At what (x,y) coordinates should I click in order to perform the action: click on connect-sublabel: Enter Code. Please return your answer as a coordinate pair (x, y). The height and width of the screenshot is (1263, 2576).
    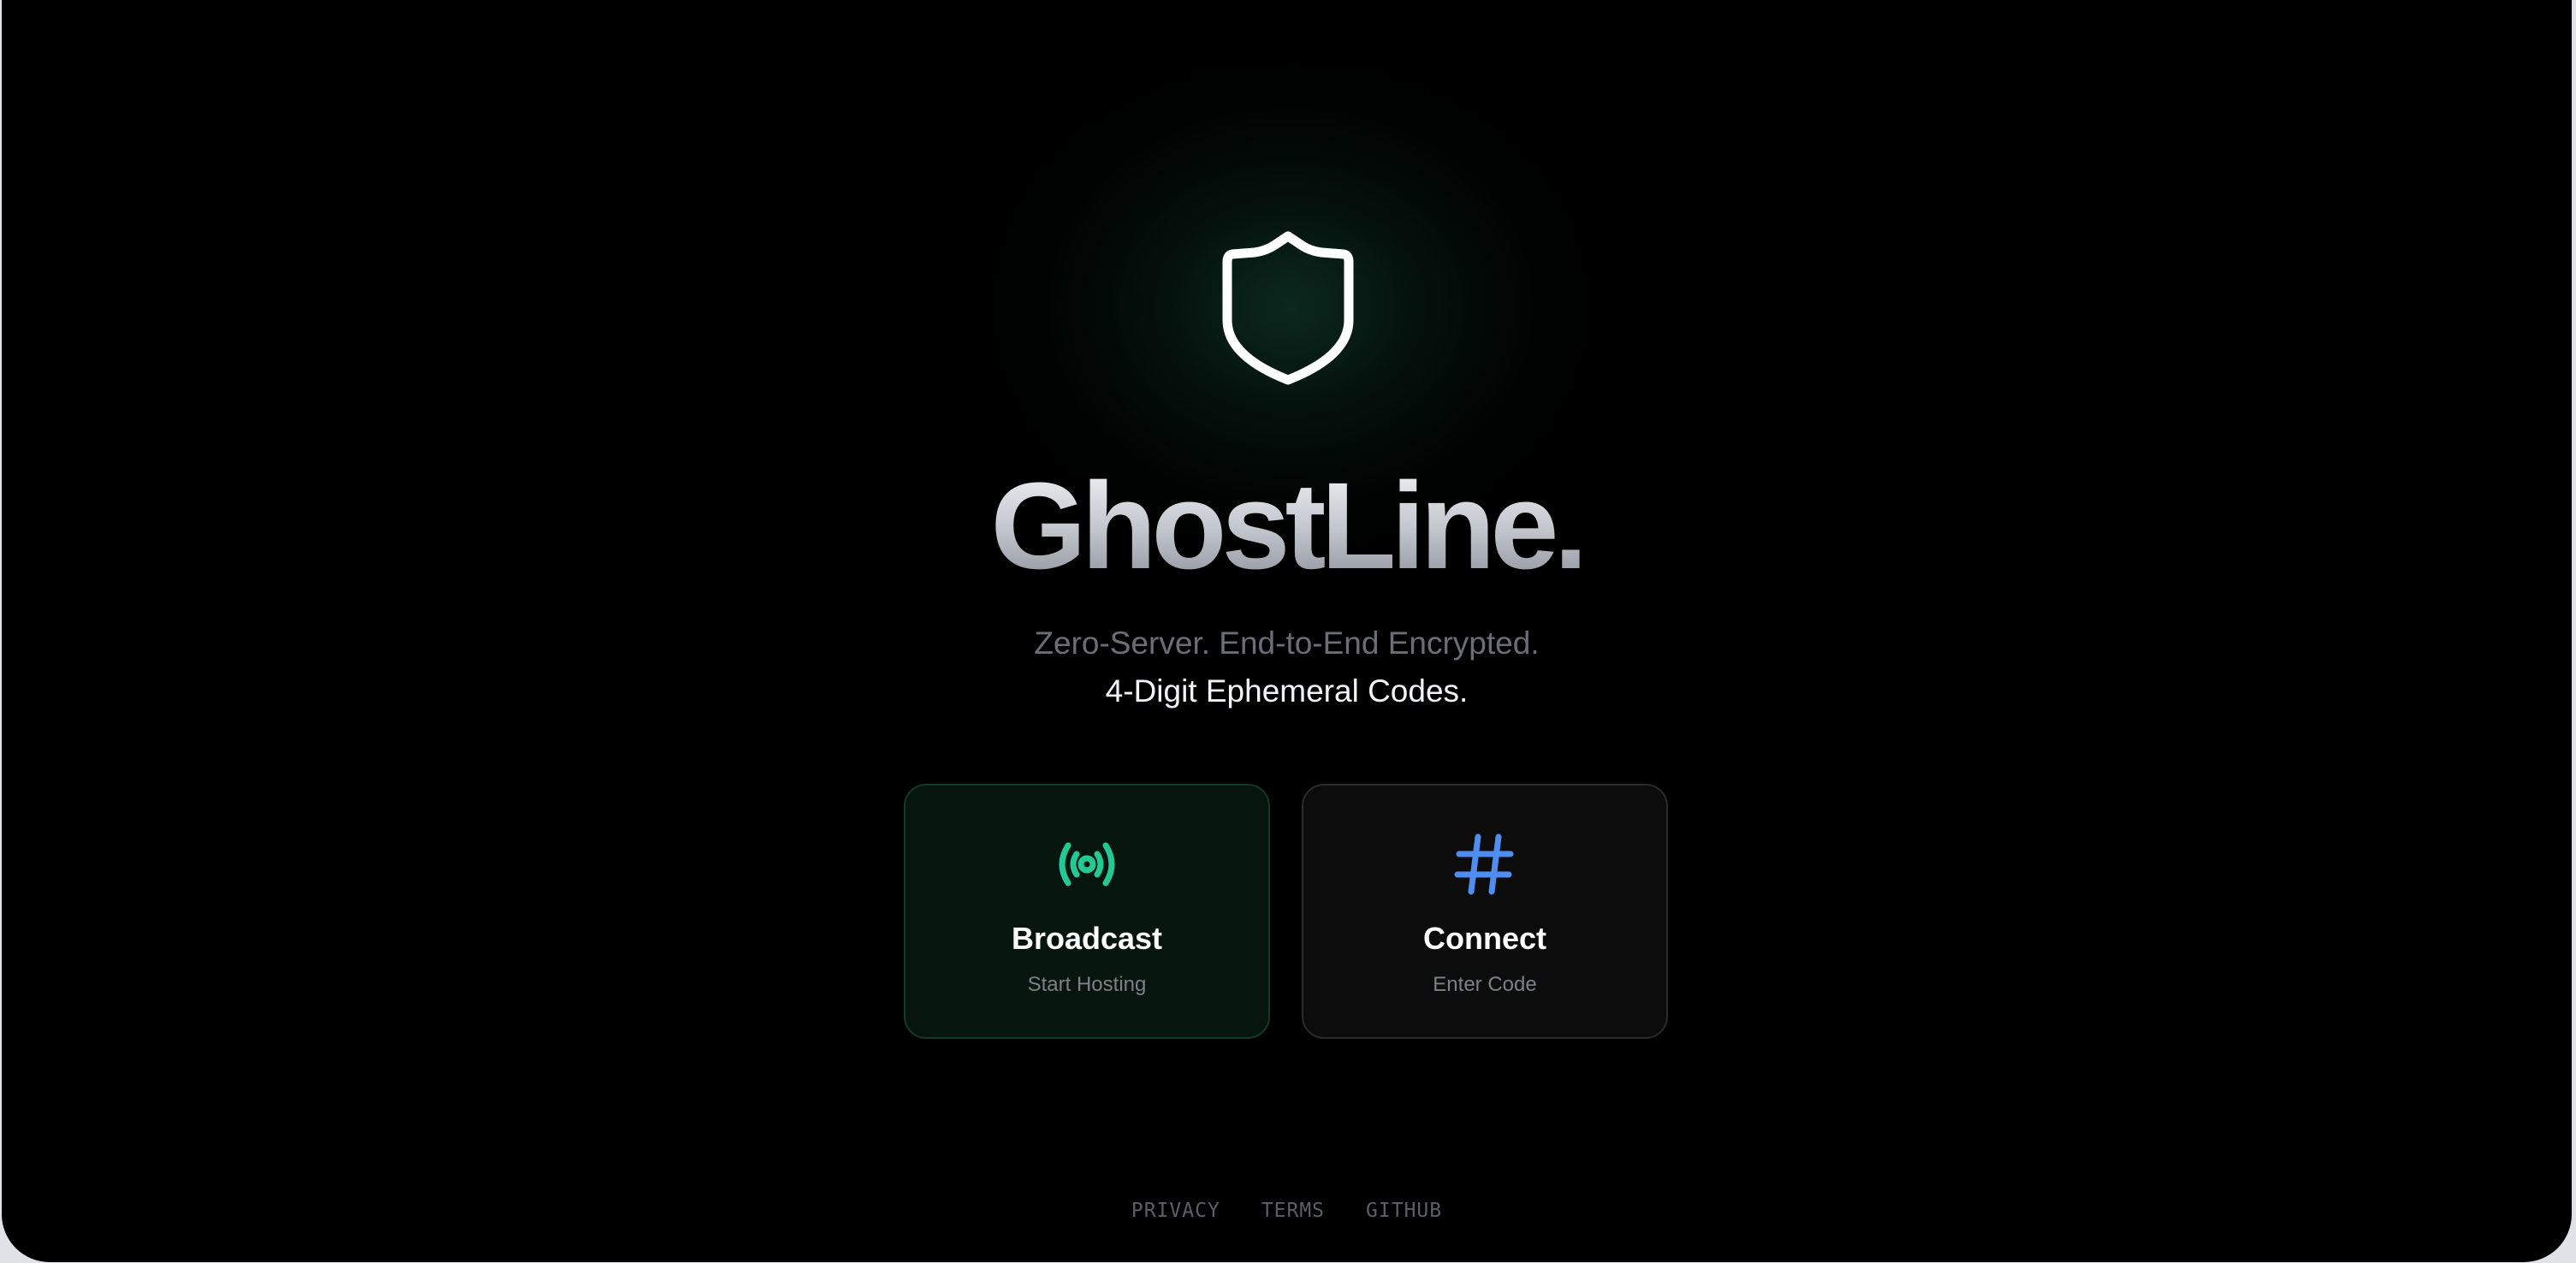
    Looking at the image, I should click on (1485, 984).